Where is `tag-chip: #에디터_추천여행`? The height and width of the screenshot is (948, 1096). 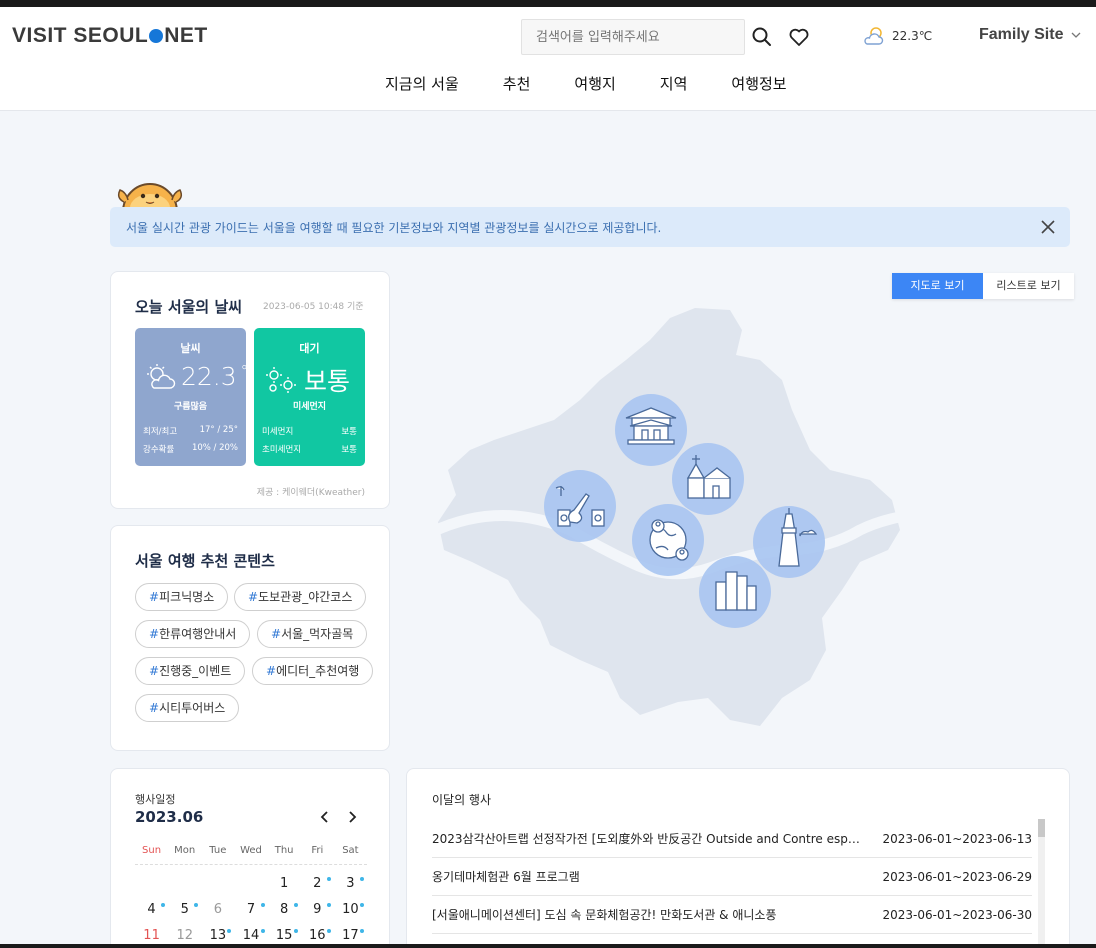 tag-chip: #에디터_추천여행 is located at coordinates (313, 671).